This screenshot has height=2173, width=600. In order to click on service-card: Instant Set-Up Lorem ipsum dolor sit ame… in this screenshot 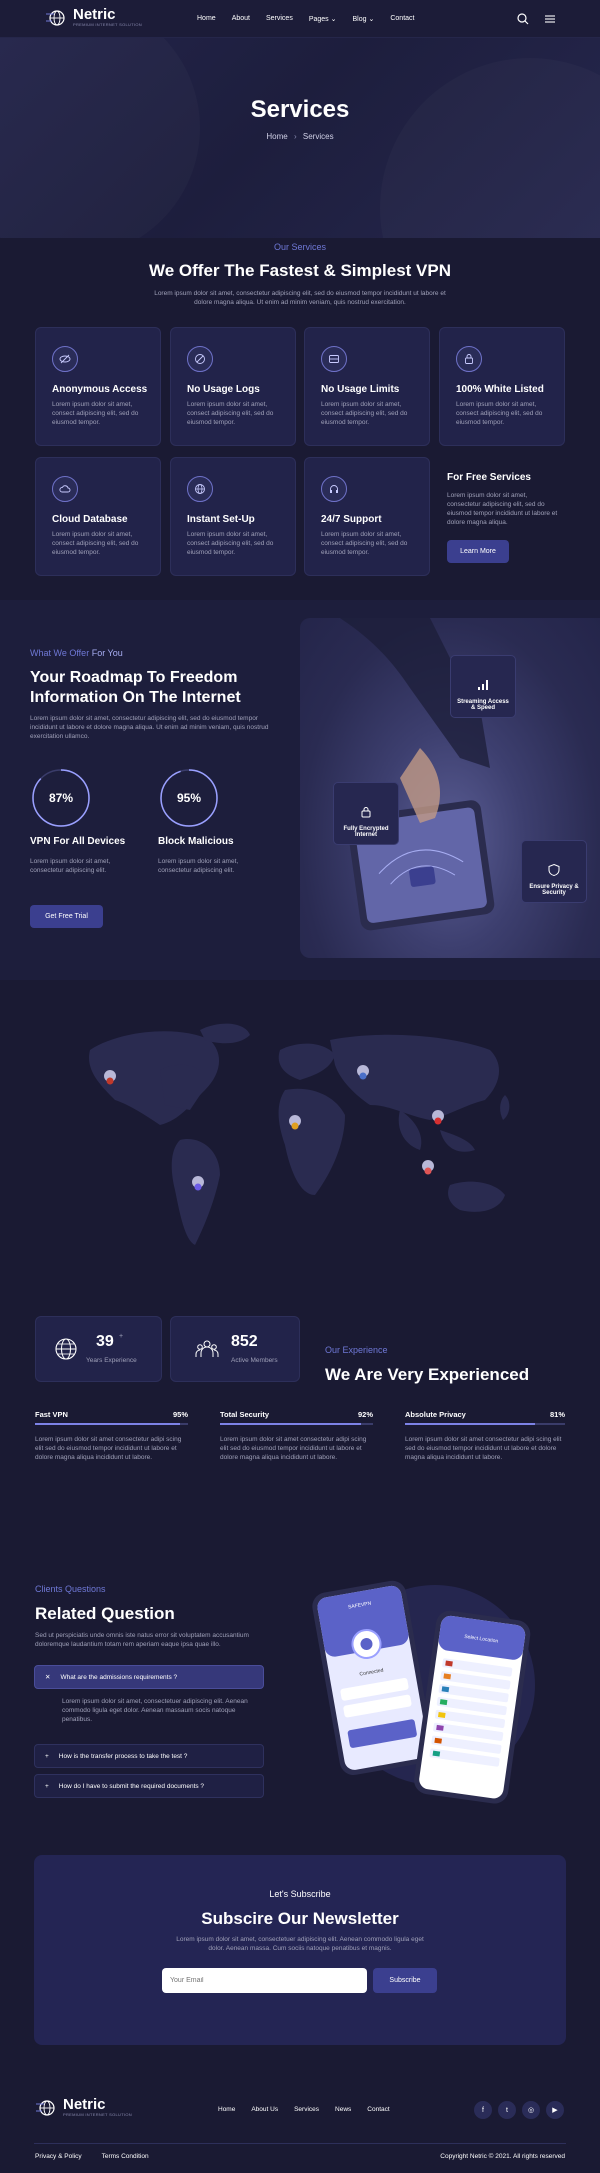, I will do `click(233, 516)`.